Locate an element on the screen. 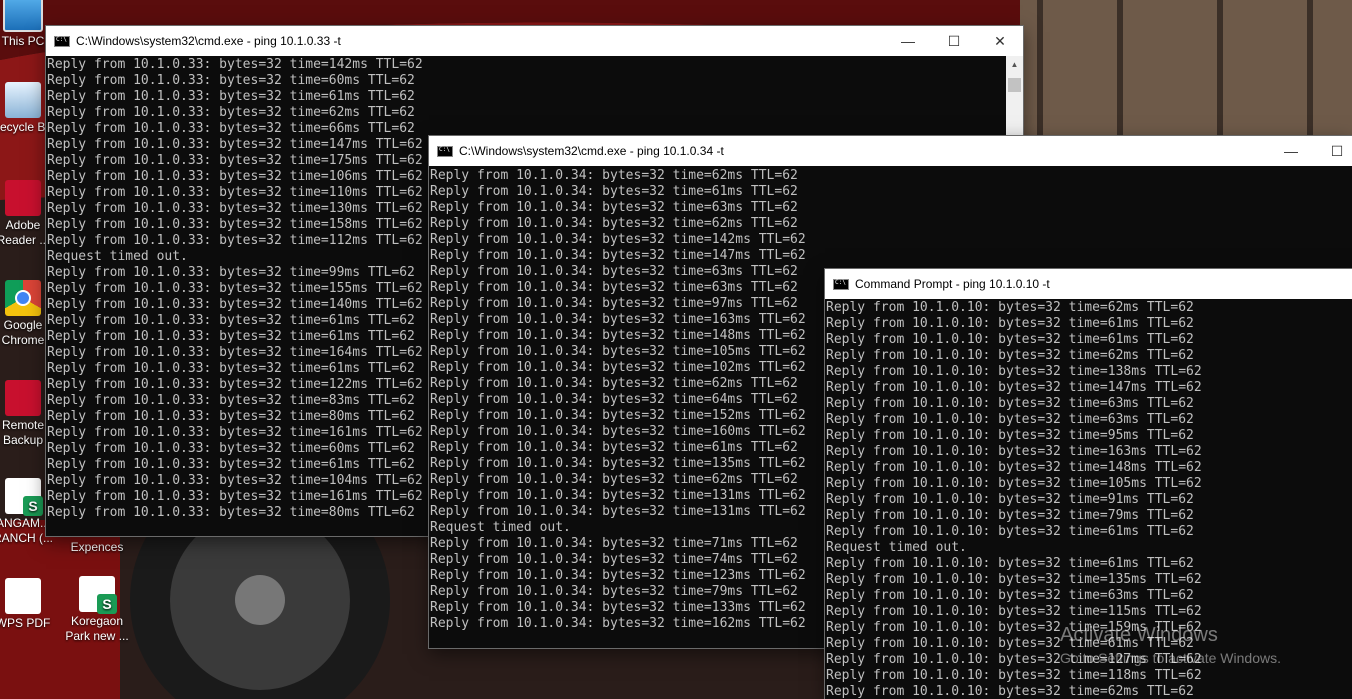 Image resolution: width=1352 pixels, height=699 pixels. desktop-icon-label: Expences is located at coordinates (97, 547).